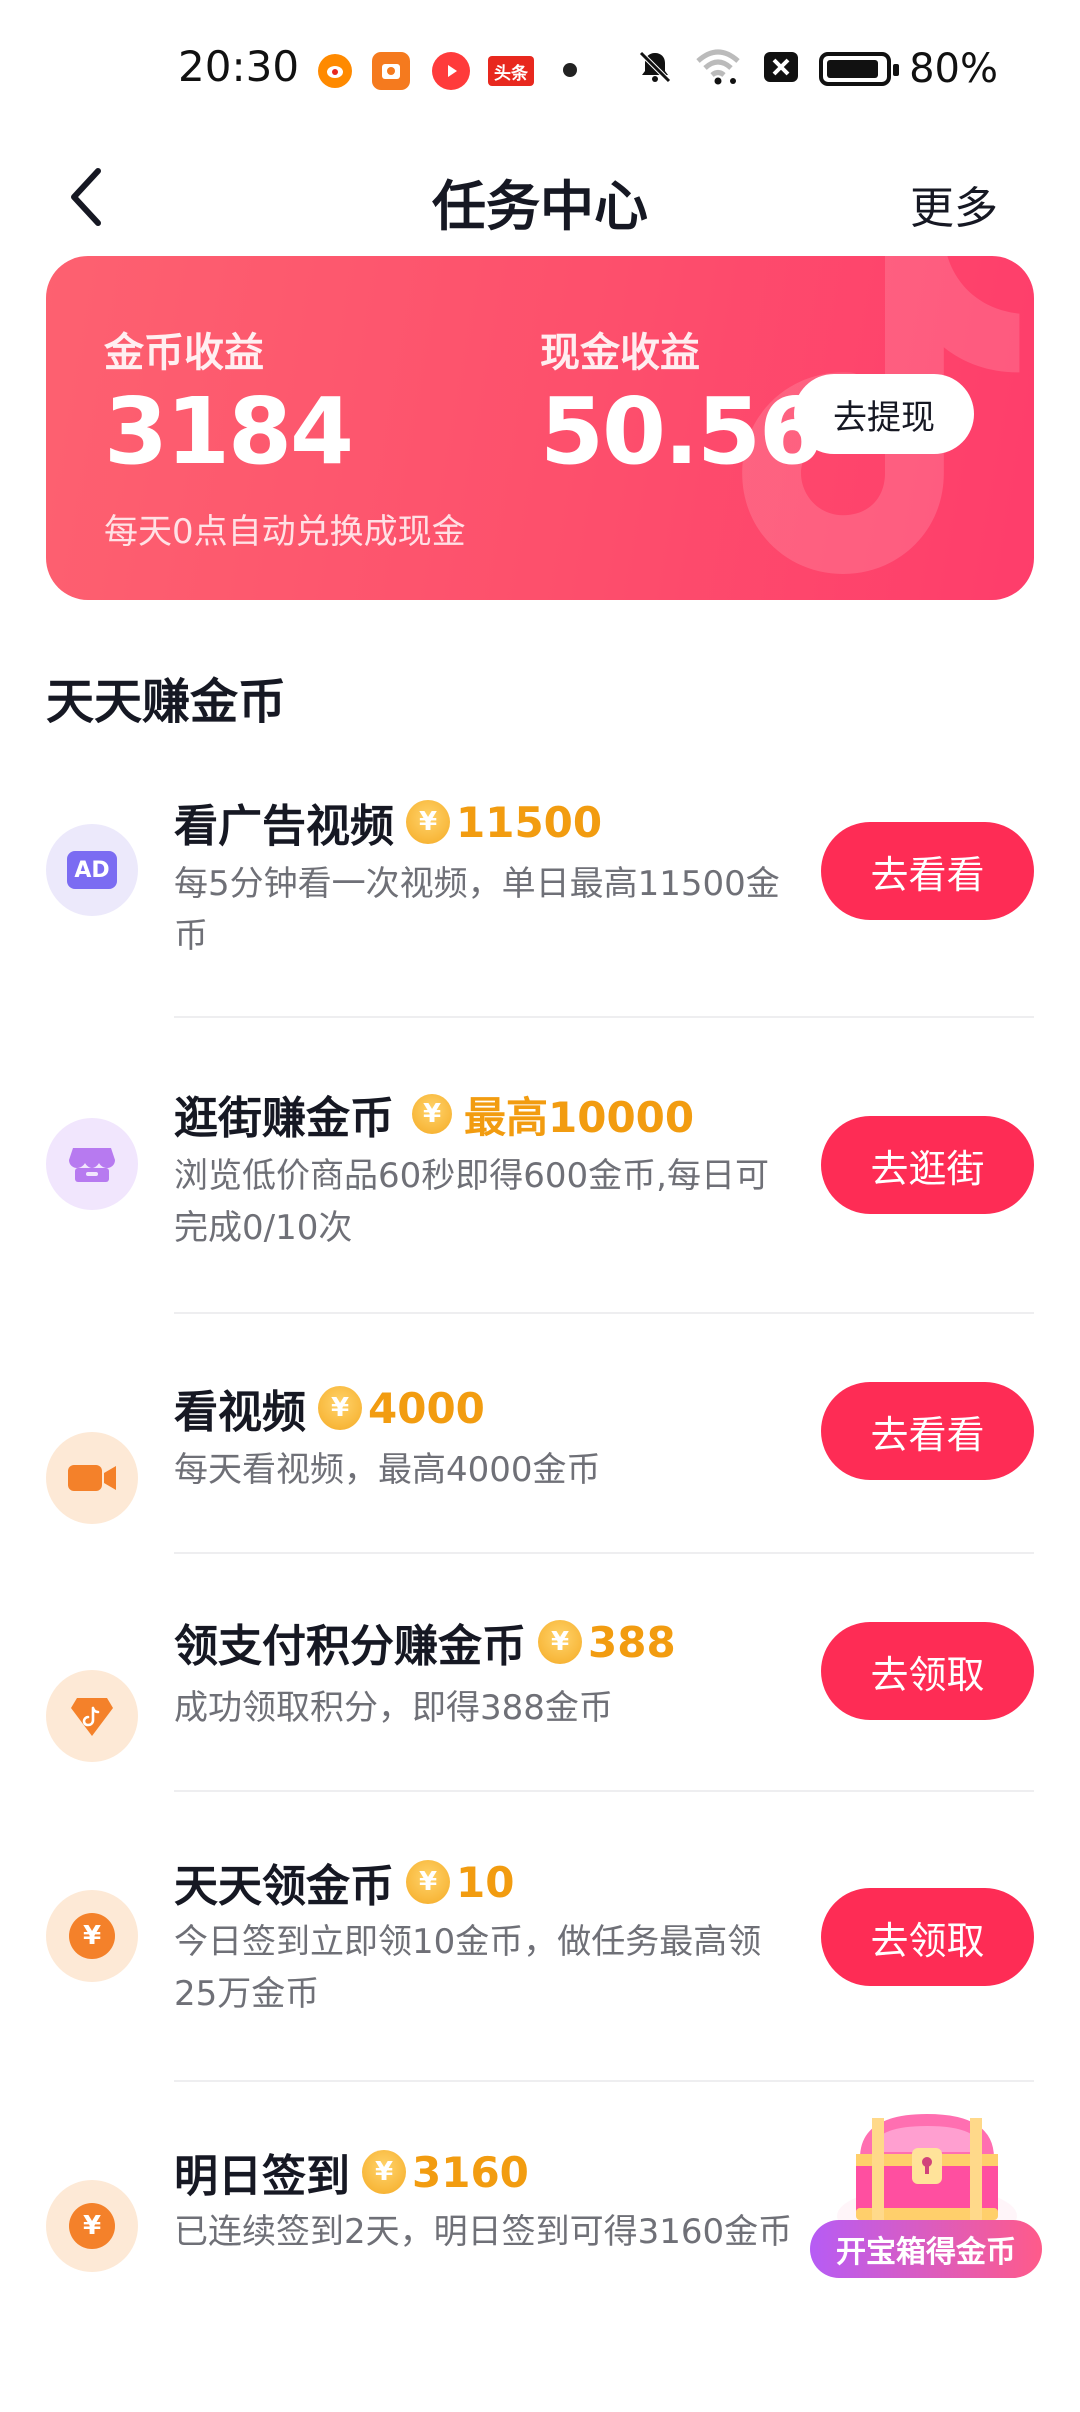 The height and width of the screenshot is (2412, 1080). Describe the element at coordinates (718, 69) in the screenshot. I see `wifi-icon` at that location.